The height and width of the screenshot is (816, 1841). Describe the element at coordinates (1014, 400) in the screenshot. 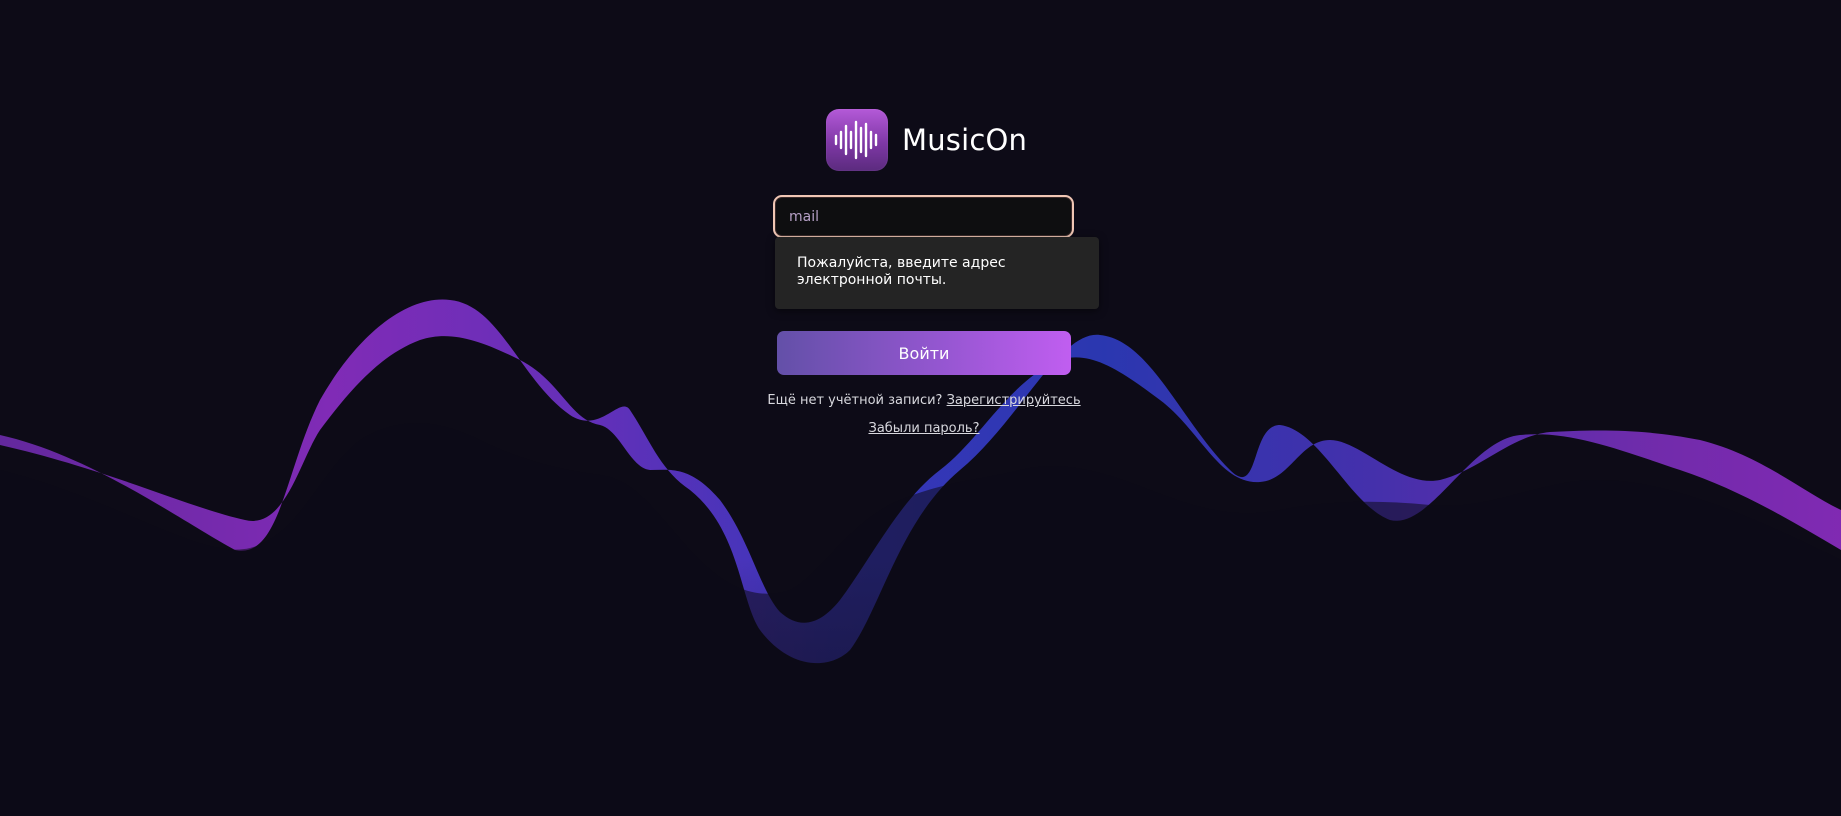

I see `register-link: Зарегистрируйтесь` at that location.